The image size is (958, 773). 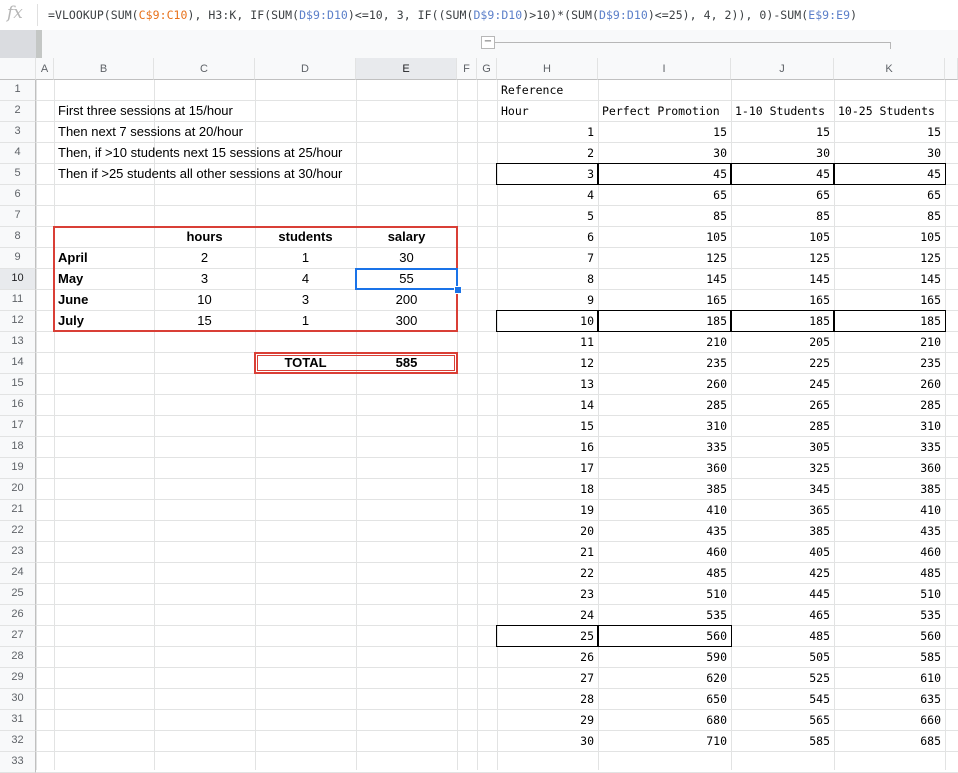 I want to click on ref-cell: 385, so click(x=930, y=489).